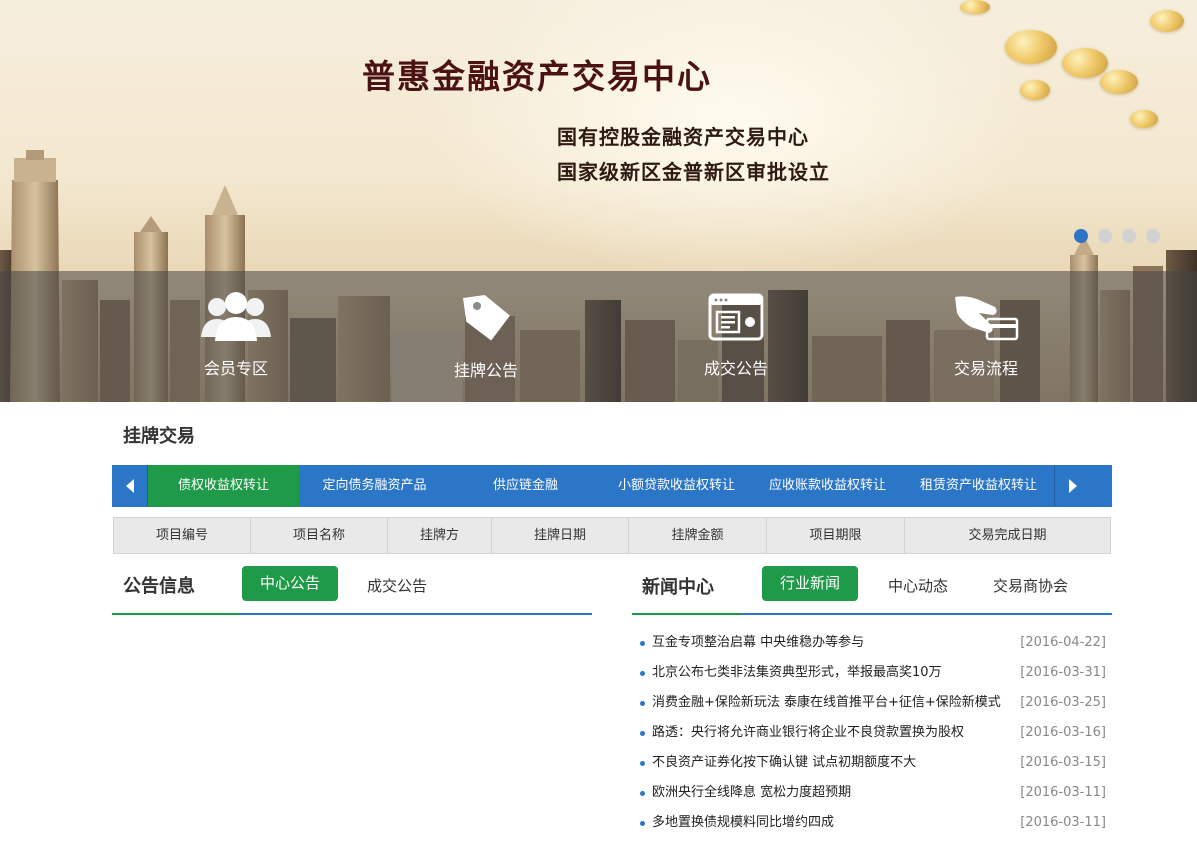 The height and width of the screenshot is (842, 1197). What do you see at coordinates (751, 793) in the screenshot?
I see `news-link: 欧洲央行全线降息 宽松力度超预期` at bounding box center [751, 793].